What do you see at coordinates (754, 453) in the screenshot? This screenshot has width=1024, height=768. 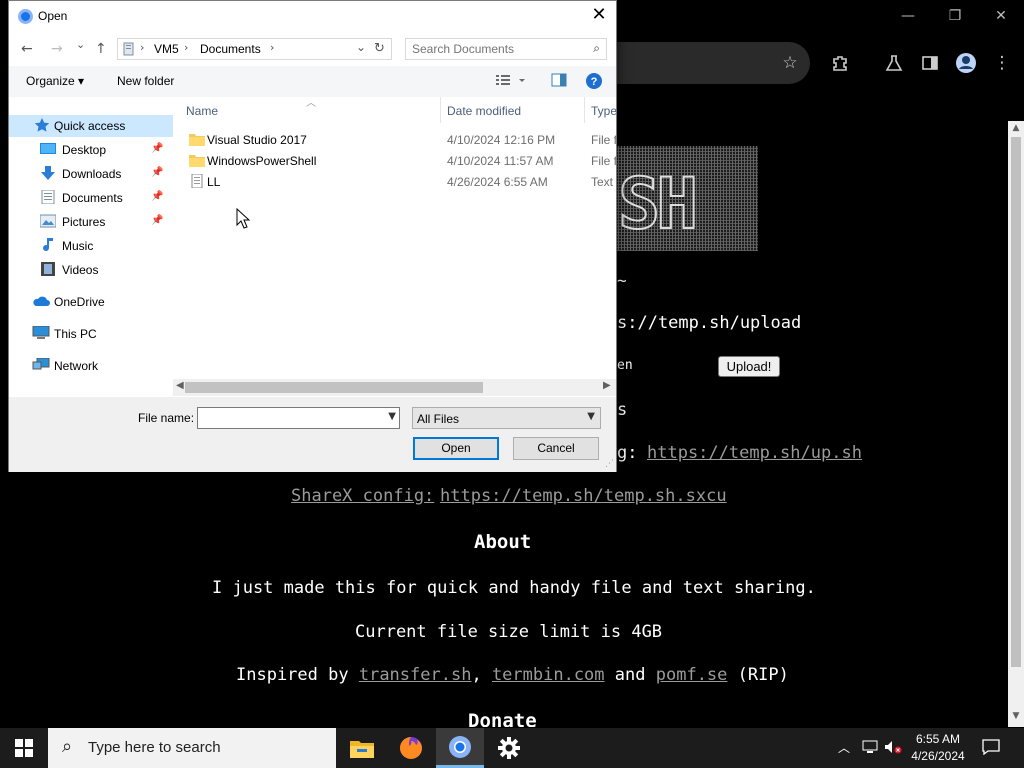 I see `upsh-link: https://temp.sh/up.sh` at bounding box center [754, 453].